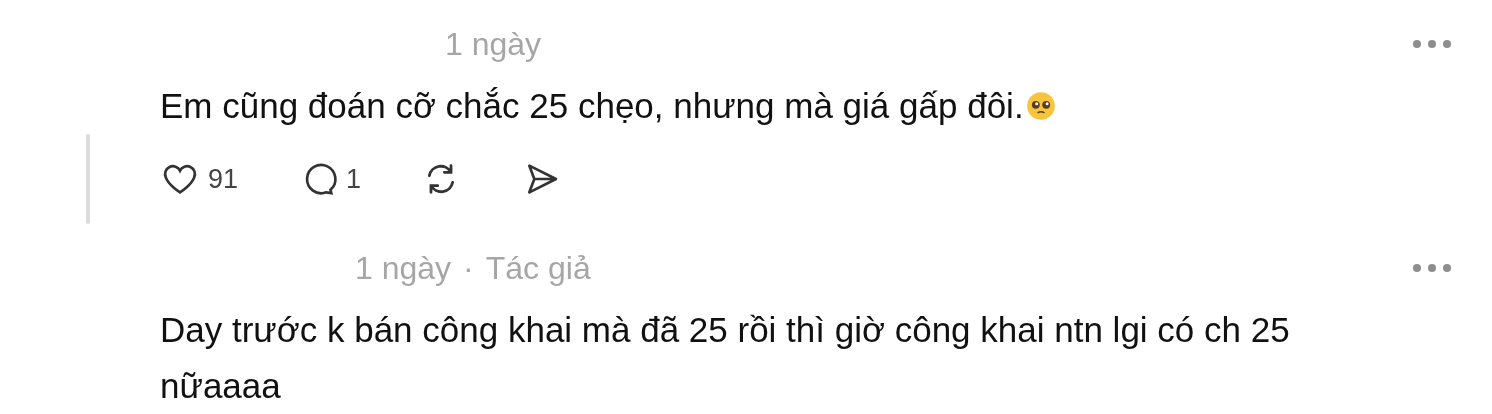 This screenshot has height=414, width=1492. Describe the element at coordinates (592, 105) in the screenshot. I see `comment-text: Em cũng đoán cỡ chắc 25 chẹo, nhưng mà giá gấp đôi.` at that location.